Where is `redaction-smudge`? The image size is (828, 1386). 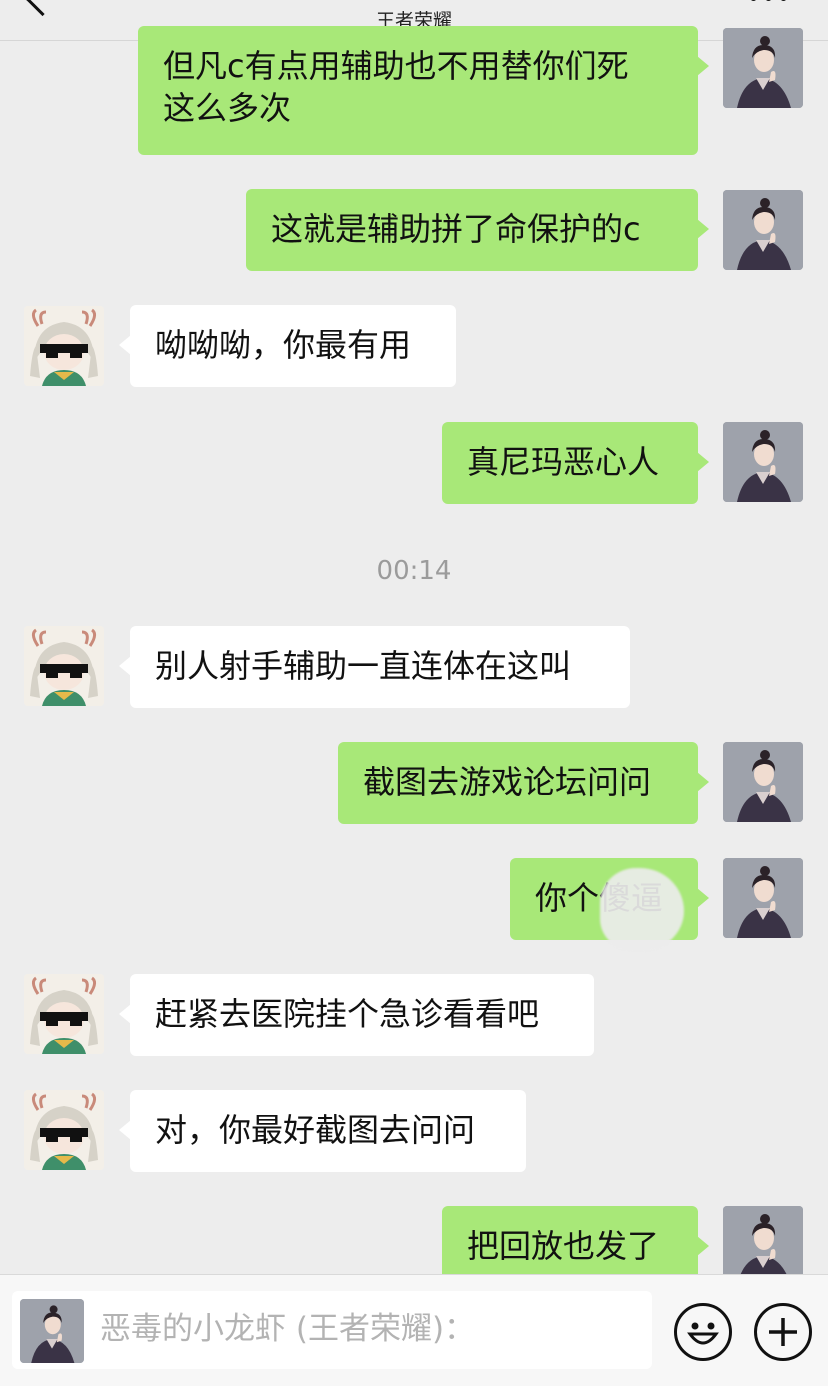 redaction-smudge is located at coordinates (642, 909).